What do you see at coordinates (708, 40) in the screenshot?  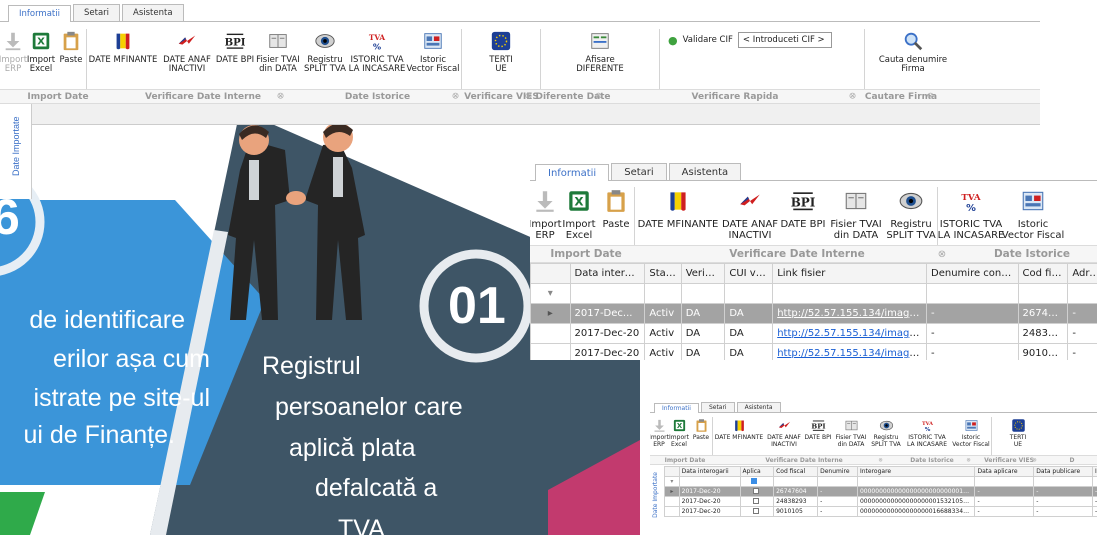 I see `validare-cif-label: Validare CIF` at bounding box center [708, 40].